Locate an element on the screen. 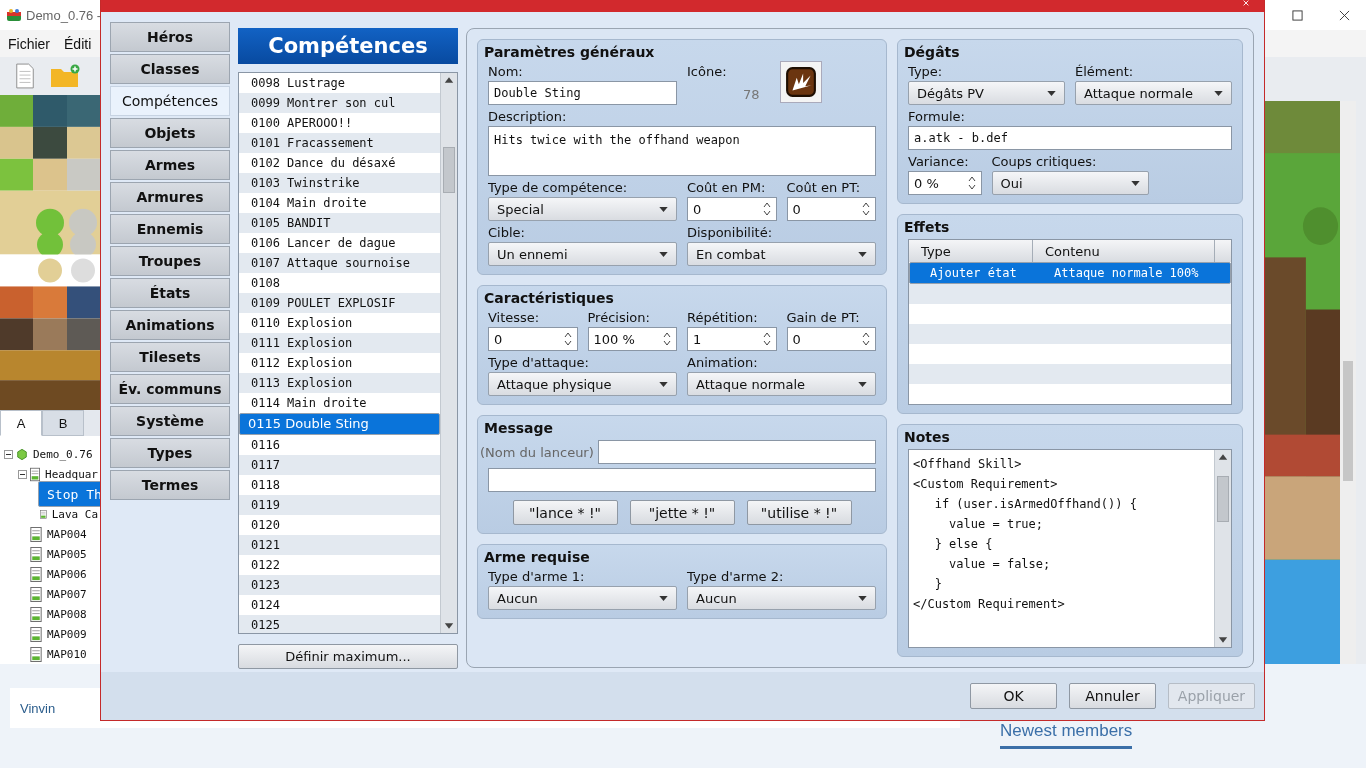 The height and width of the screenshot is (768, 1366). category-tab: Types is located at coordinates (170, 453).